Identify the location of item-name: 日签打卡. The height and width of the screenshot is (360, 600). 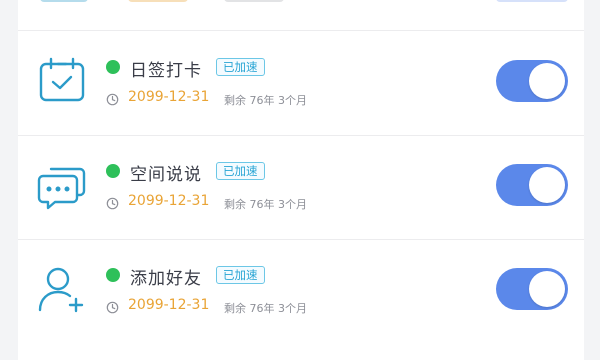
(166, 71).